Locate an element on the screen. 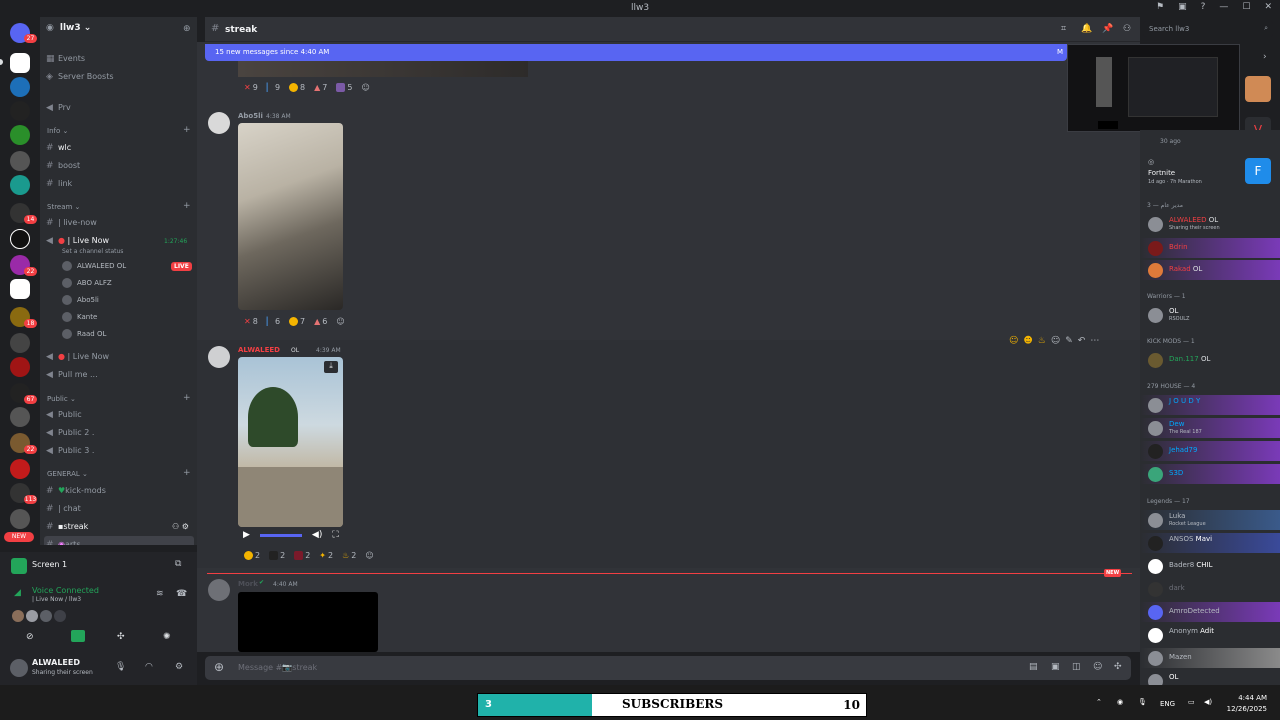  progress-bar is located at coordinates (280, 535).